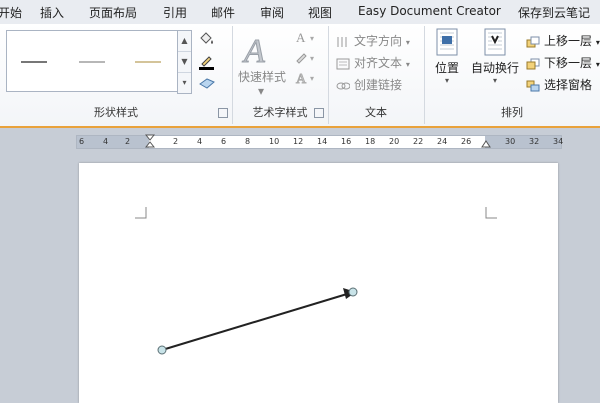 The width and height of the screenshot is (600, 403). I want to click on tab-mailings: 邮件, so click(223, 12).